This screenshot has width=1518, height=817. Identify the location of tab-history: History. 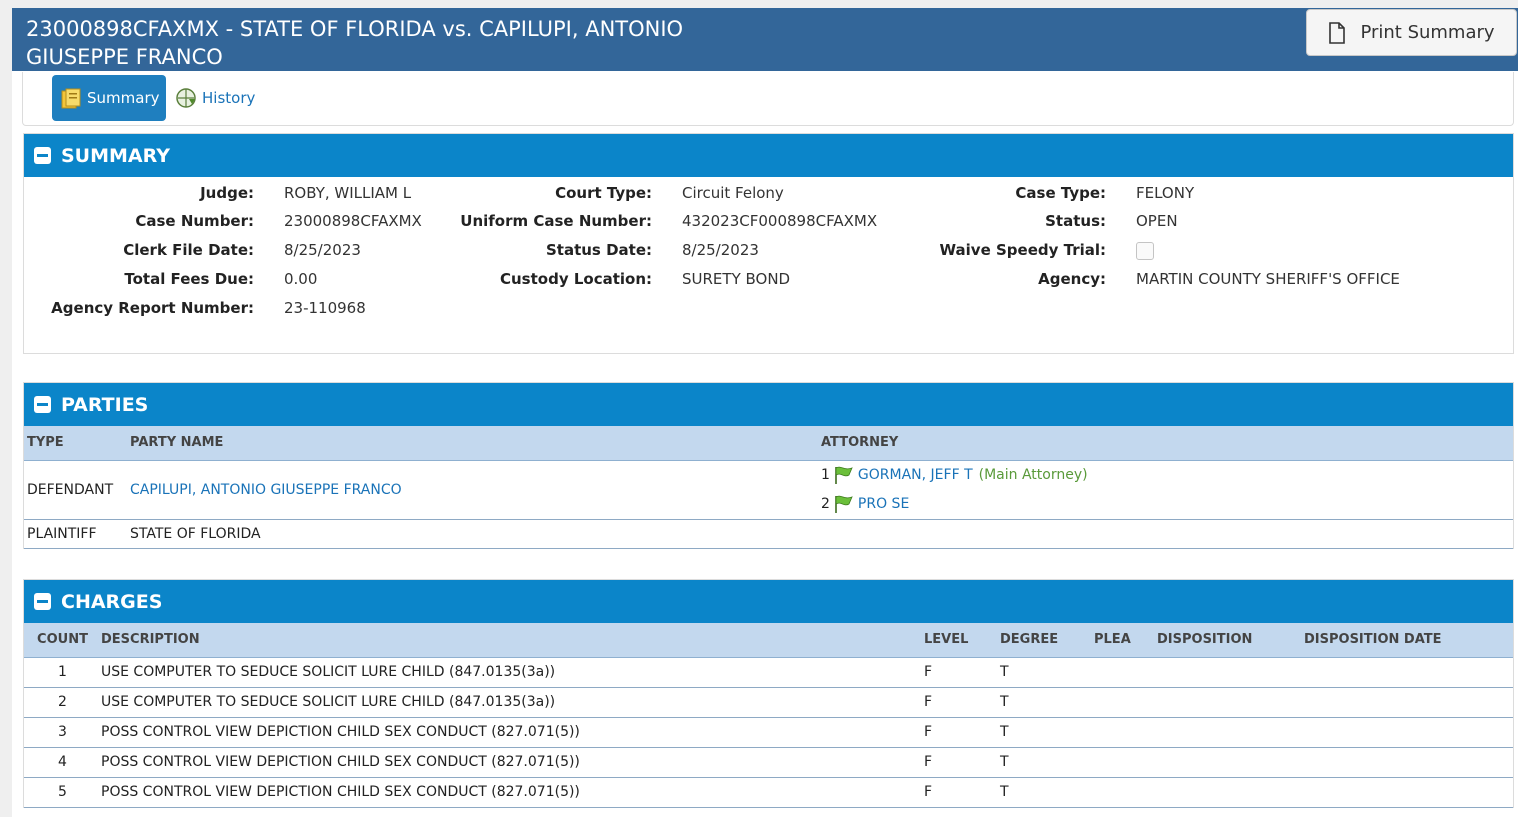
(215, 98).